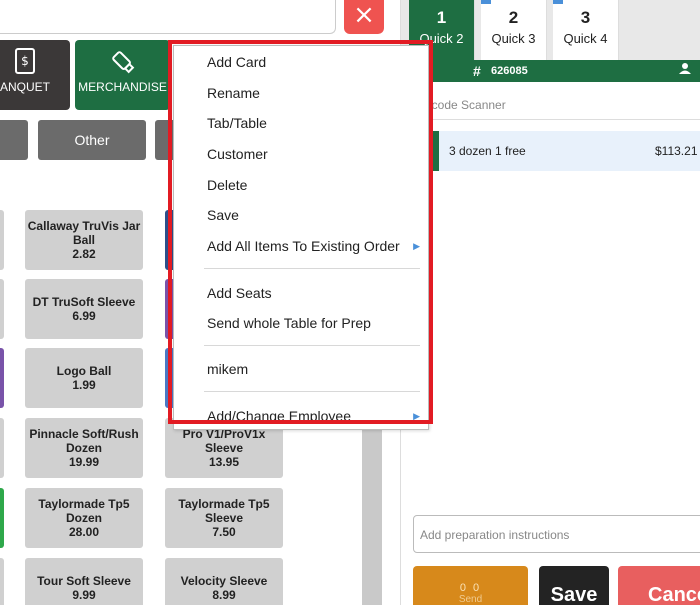 This screenshot has height=605, width=700. I want to click on usb-icon, so click(122, 60).